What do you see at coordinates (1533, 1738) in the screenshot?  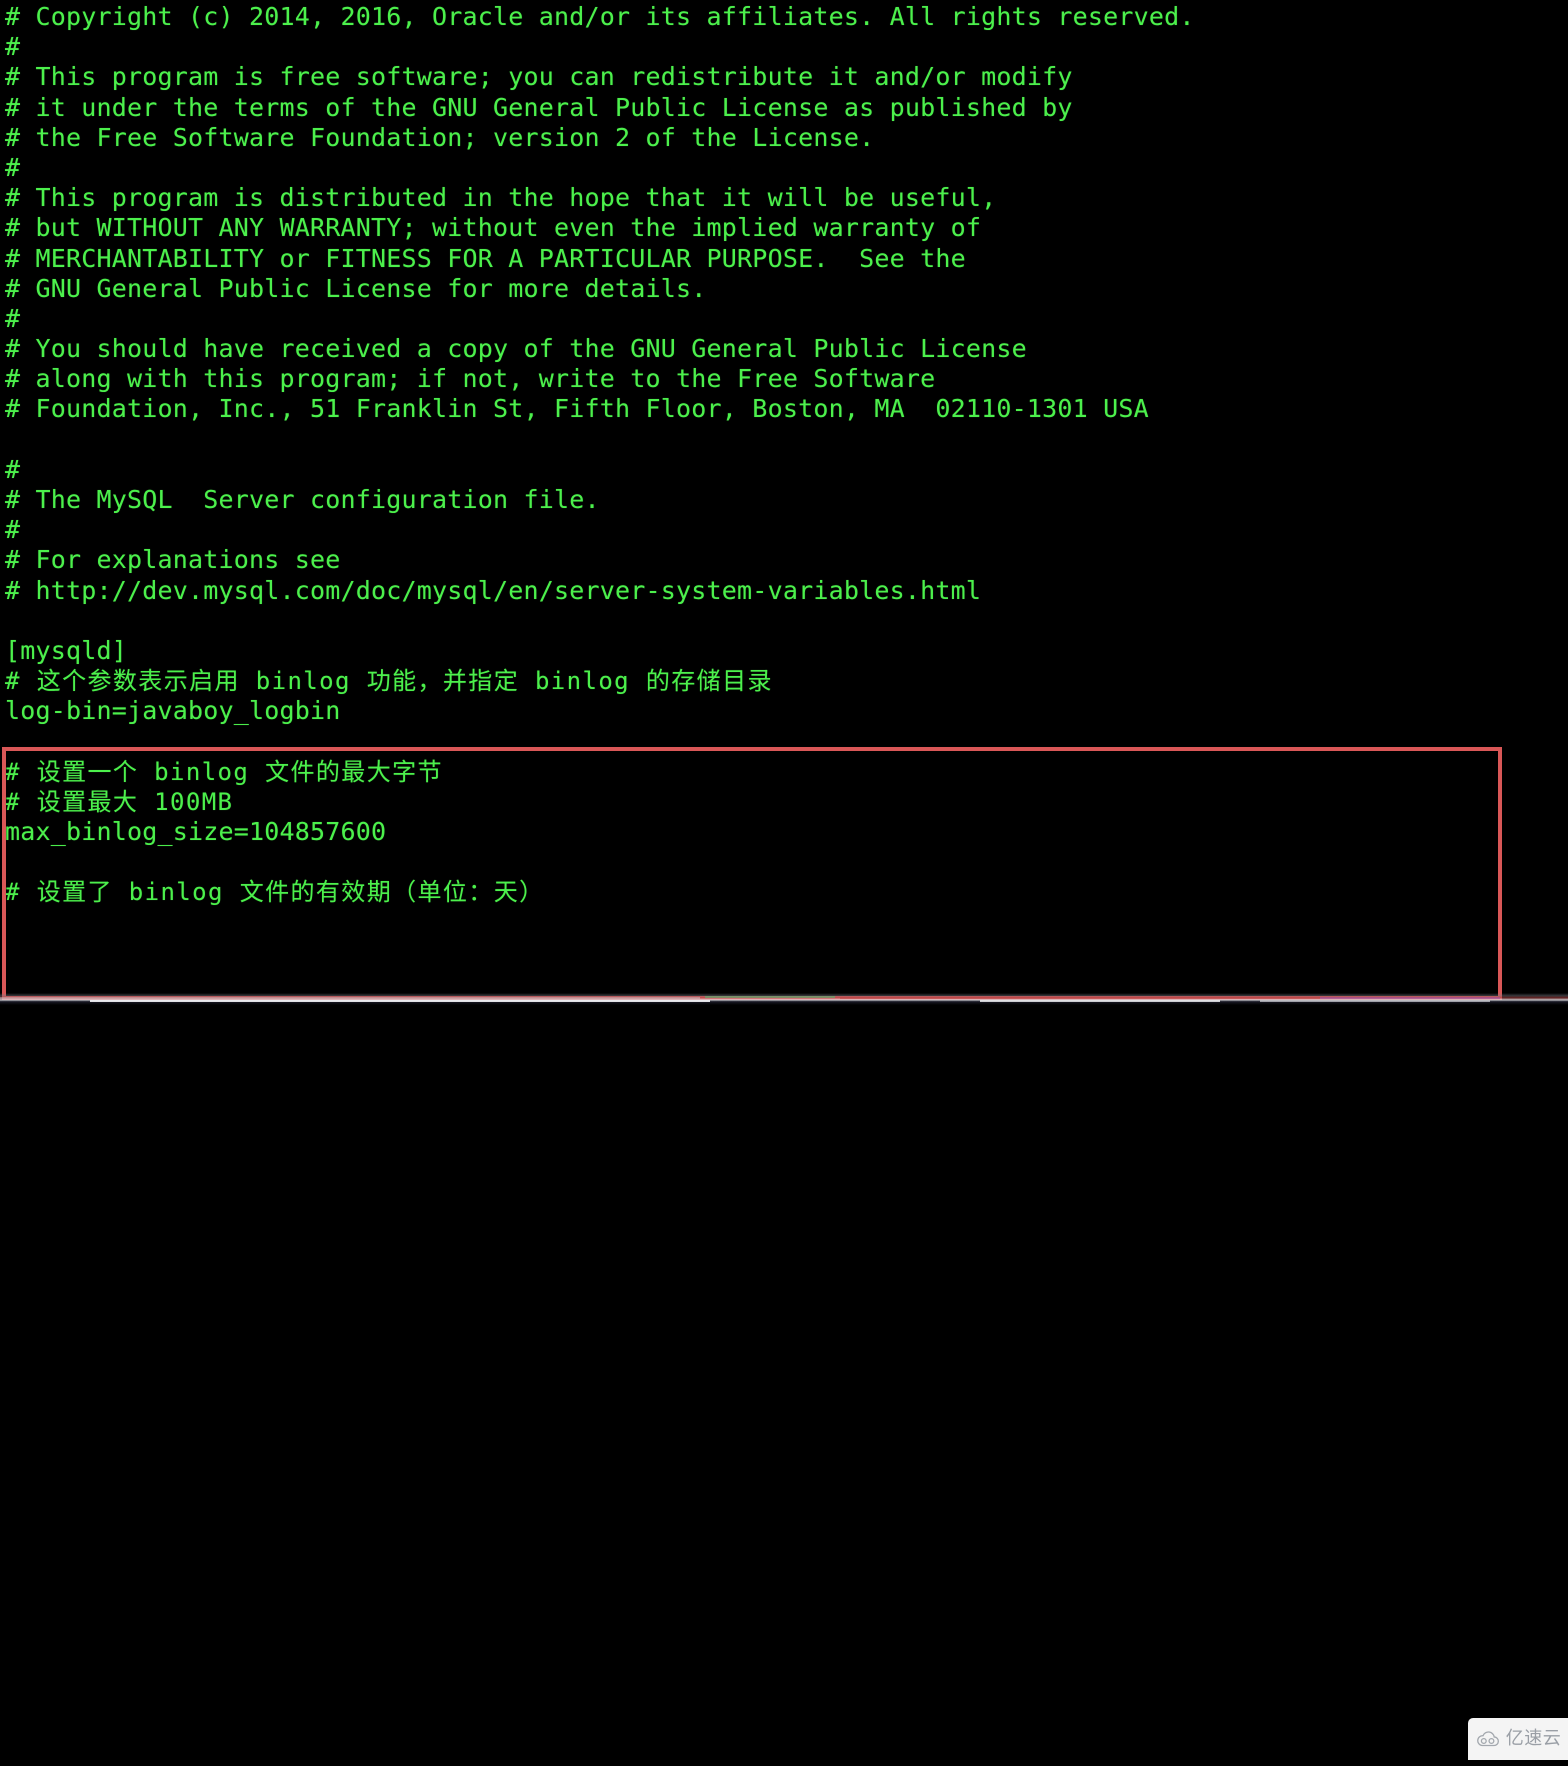 I see `watermark-text: 亿速云` at bounding box center [1533, 1738].